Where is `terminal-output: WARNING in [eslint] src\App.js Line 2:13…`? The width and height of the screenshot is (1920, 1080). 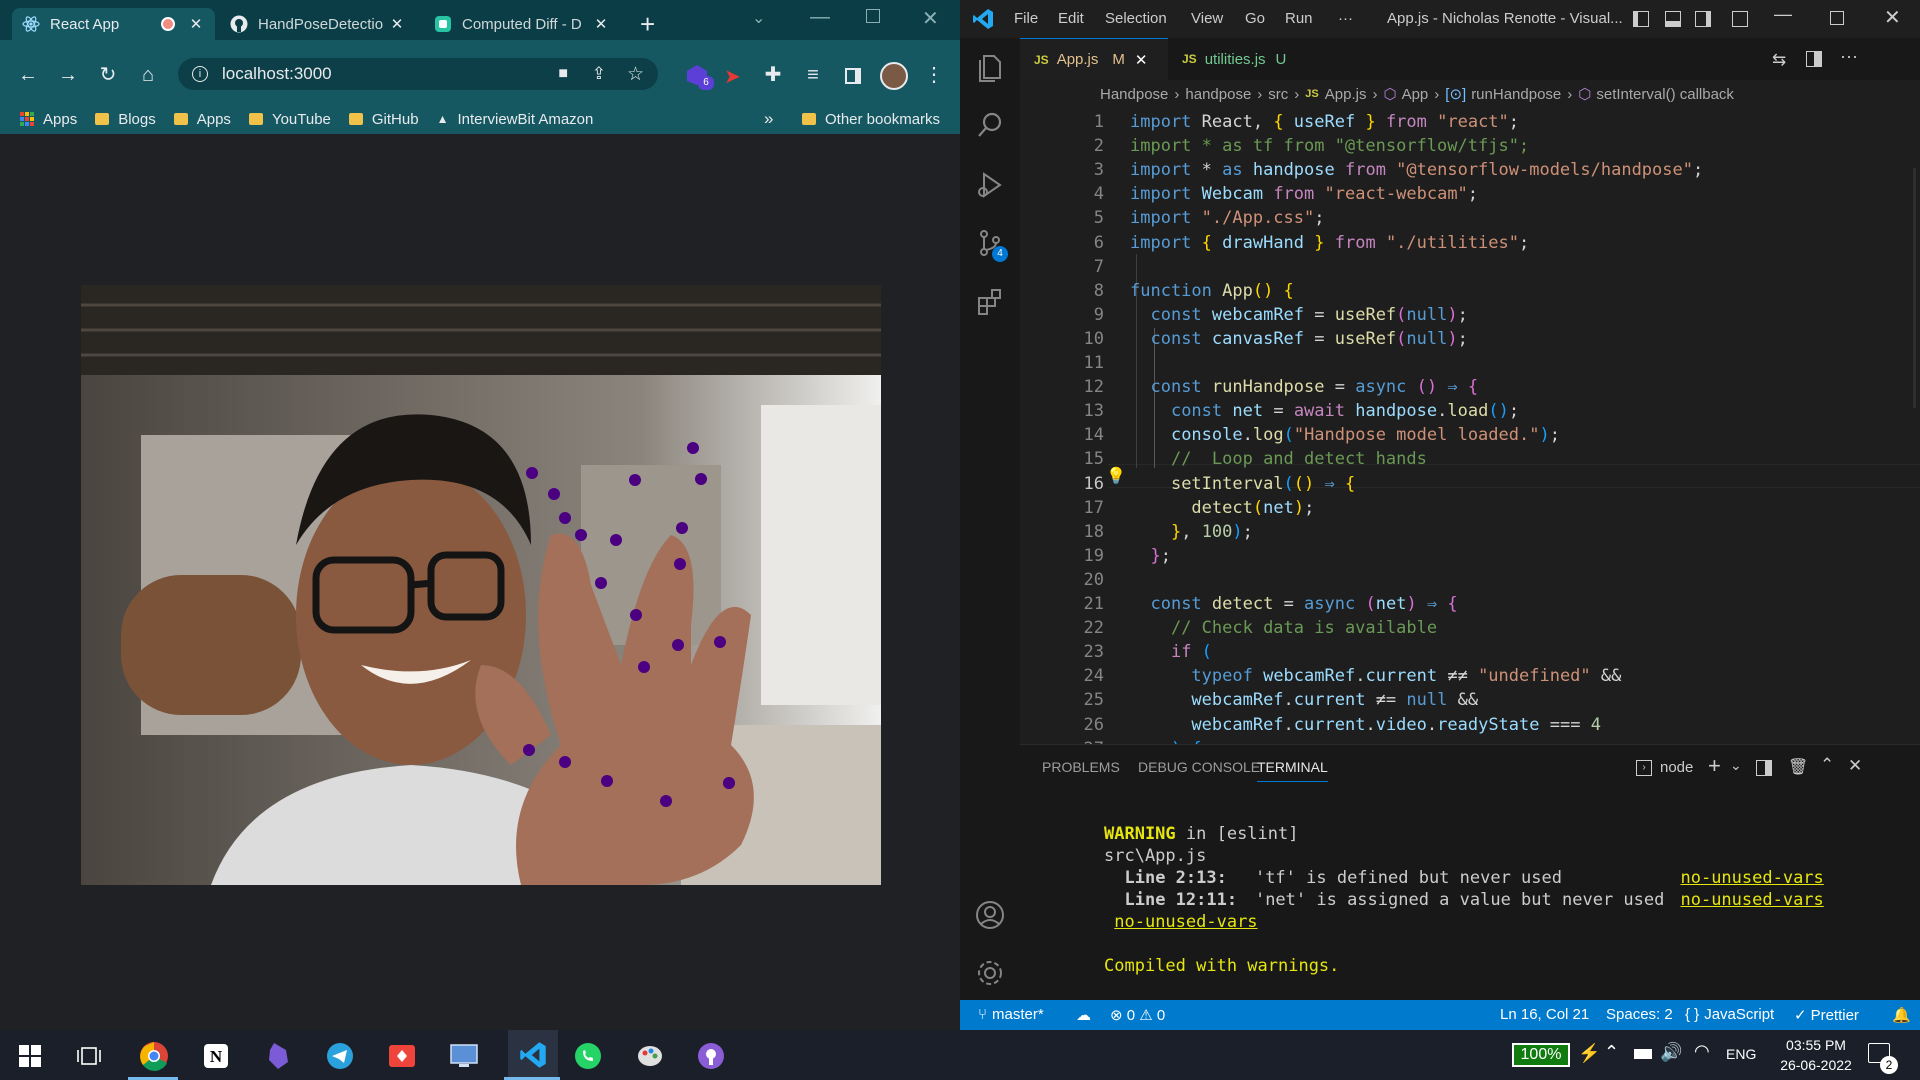 terminal-output: WARNING in [eslint] src\App.js Line 2:13… is located at coordinates (1464, 889).